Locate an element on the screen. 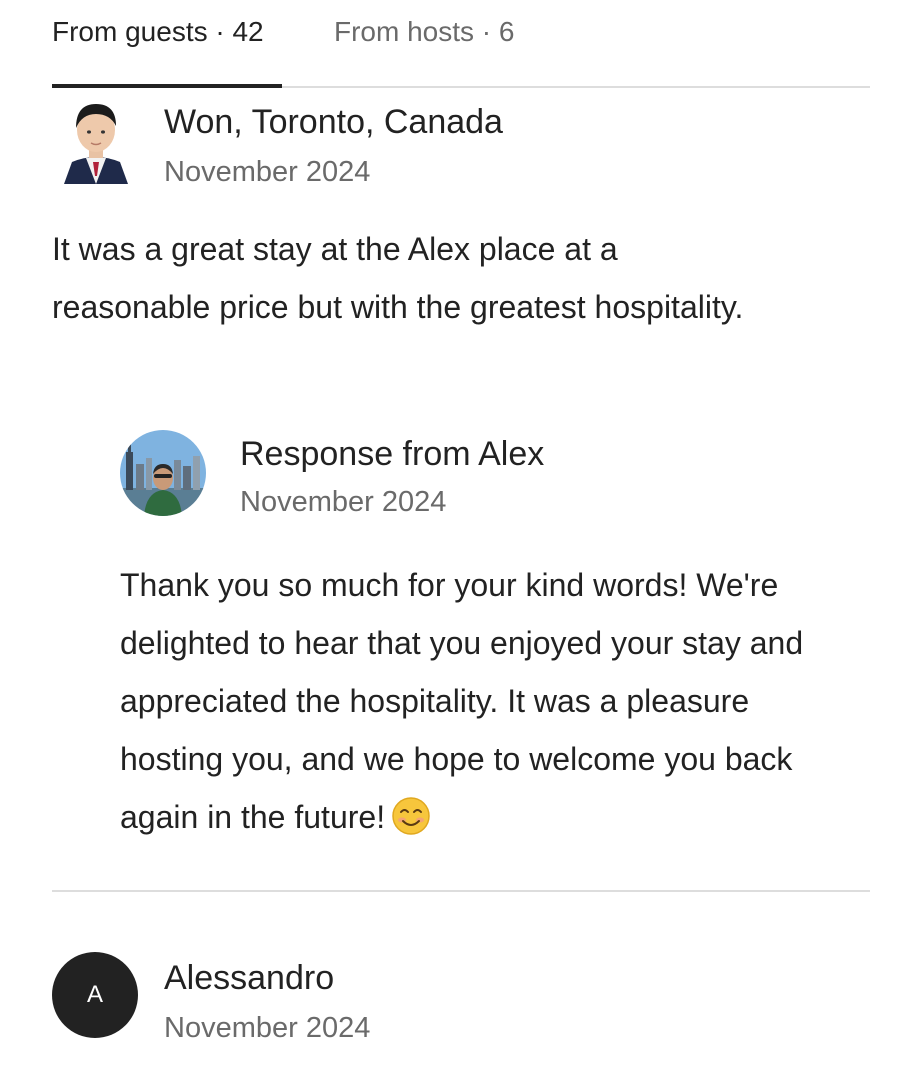 This screenshot has width=923, height=1080. reviewer-avatar is located at coordinates (96, 140).